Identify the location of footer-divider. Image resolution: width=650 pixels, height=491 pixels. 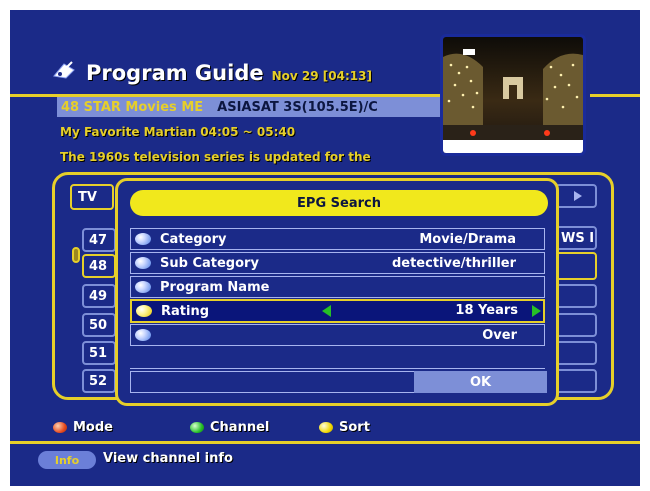
(325, 442).